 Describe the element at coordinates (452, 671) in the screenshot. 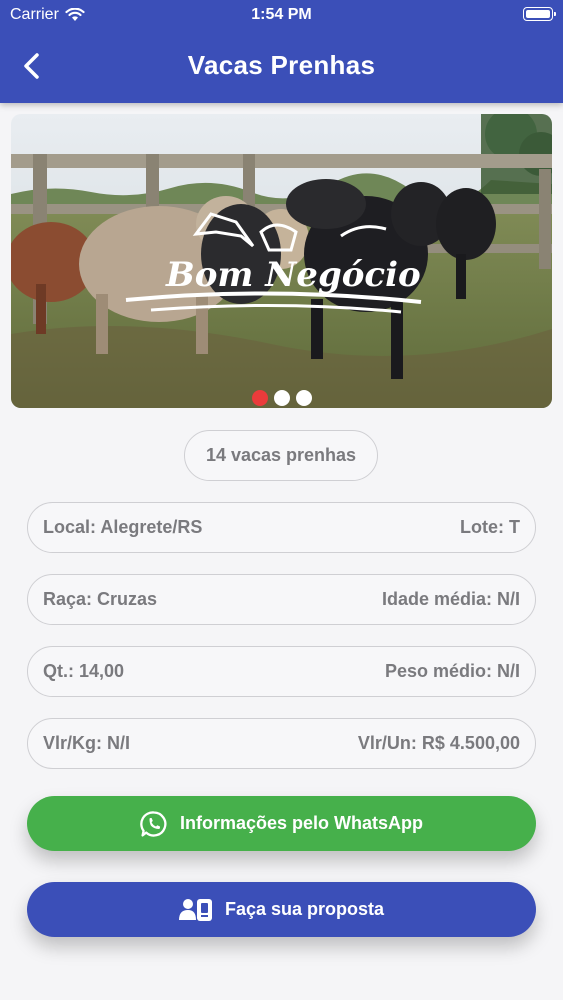

I see `average-weight-label: Peso médio: N/I` at that location.